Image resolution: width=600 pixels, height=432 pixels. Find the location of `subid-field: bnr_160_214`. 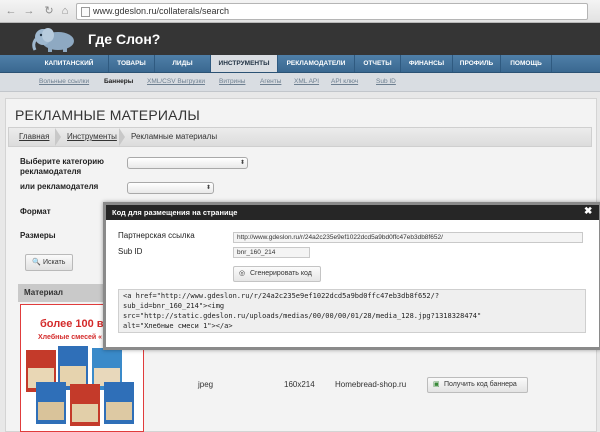

subid-field: bnr_160_214 is located at coordinates (271, 252).